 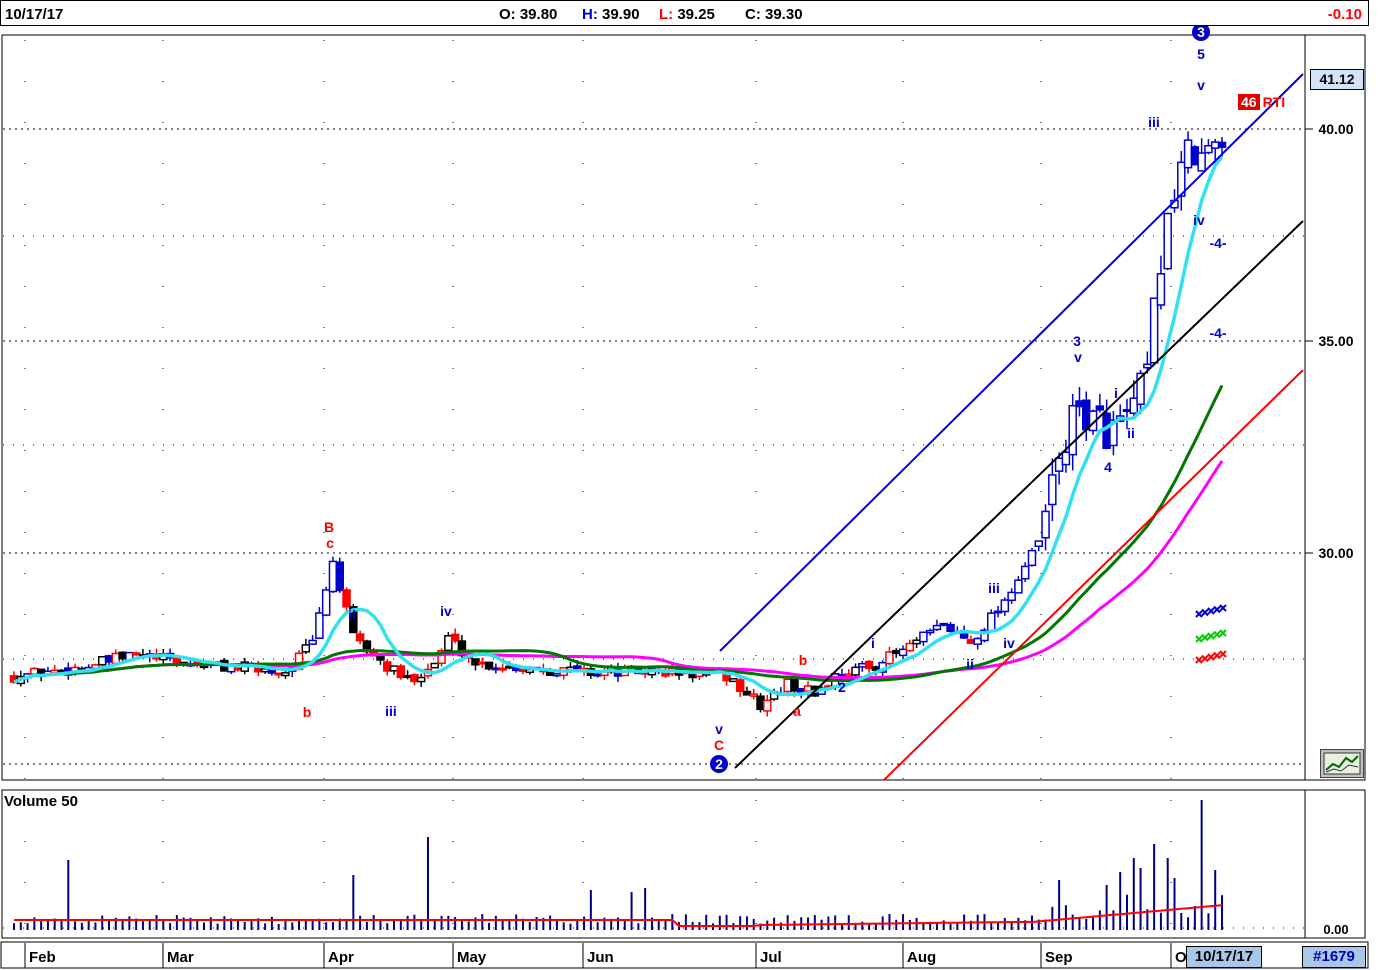 I want to click on change-readout: -0.10, so click(x=1344, y=14).